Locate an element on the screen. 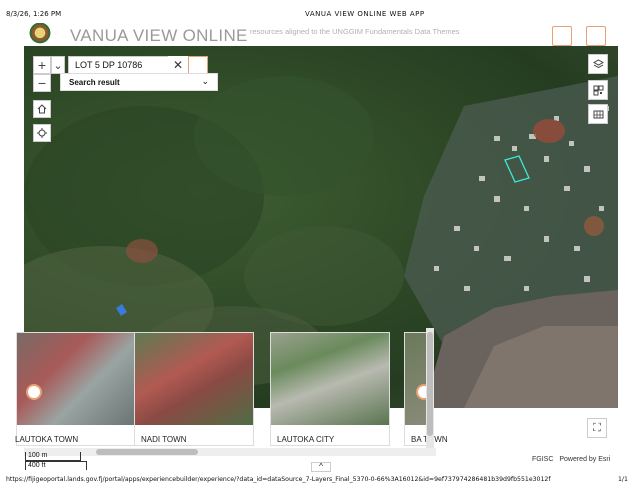 This screenshot has width=639, height=494. home-icon is located at coordinates (42, 109).